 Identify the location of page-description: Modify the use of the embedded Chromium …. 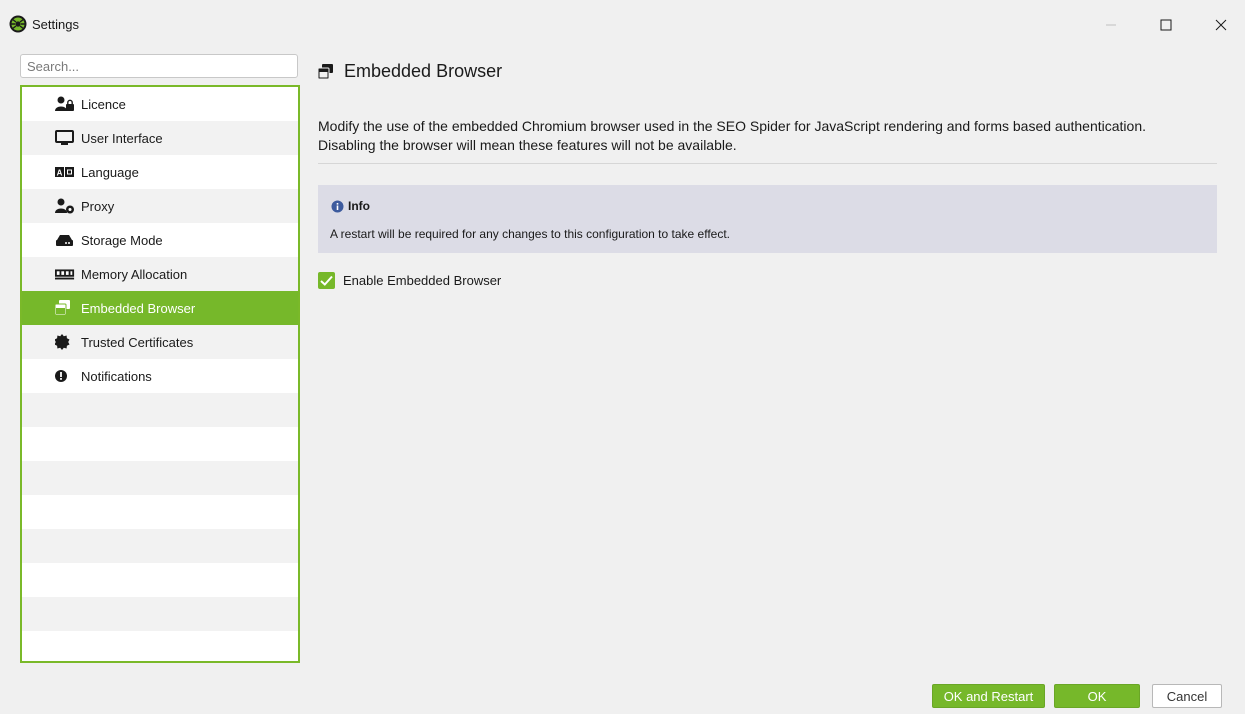
(732, 135).